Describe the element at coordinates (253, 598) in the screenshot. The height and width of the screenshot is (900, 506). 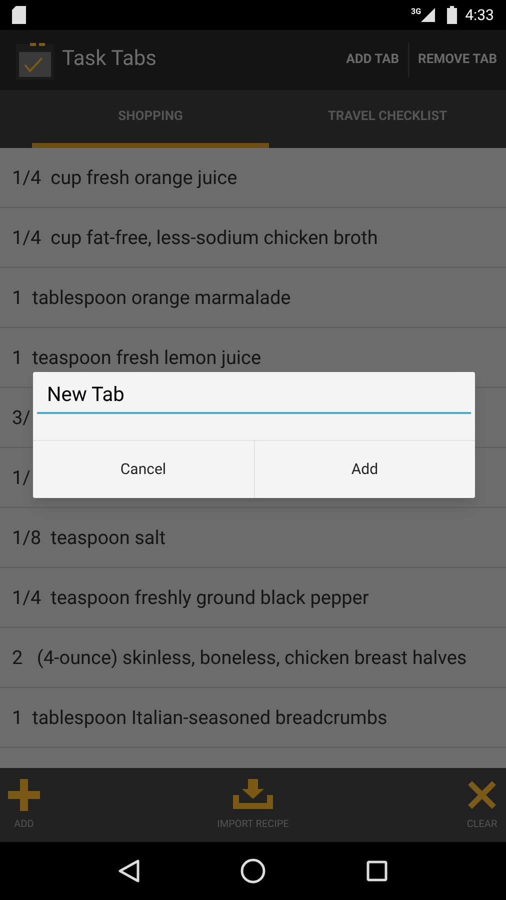
I see `list-item: 1/4 teaspoon freshly ground black pepper` at that location.